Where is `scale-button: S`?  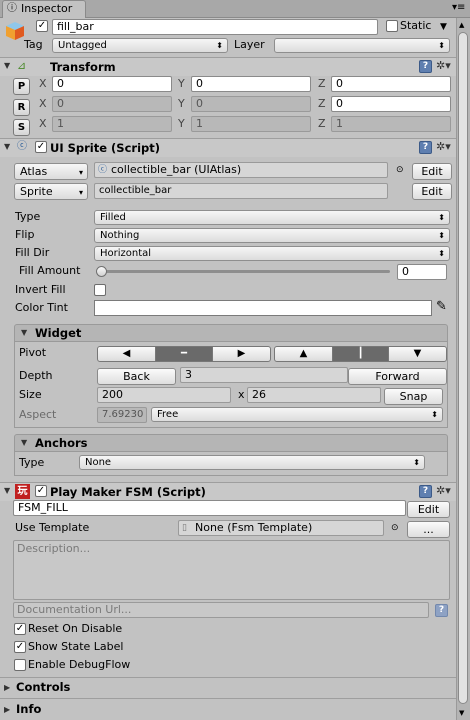 scale-button: S is located at coordinates (21, 127).